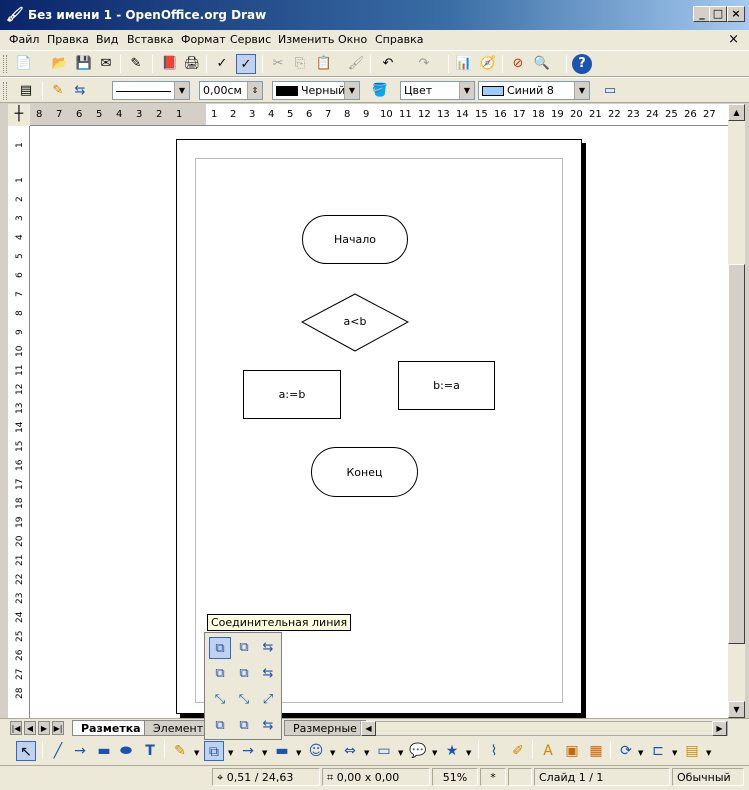 This screenshot has width=749, height=790. I want to click on area-style-select: Цвет ▼, so click(437, 90).